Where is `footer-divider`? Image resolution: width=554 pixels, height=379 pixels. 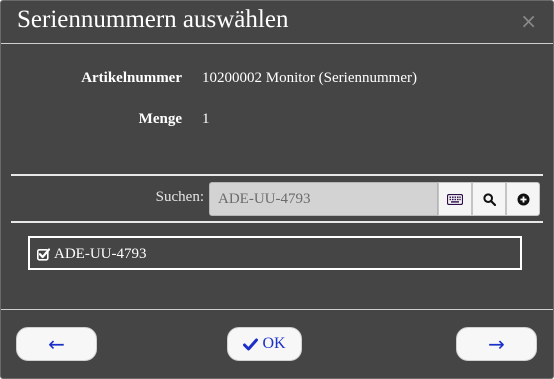 footer-divider is located at coordinates (277, 309).